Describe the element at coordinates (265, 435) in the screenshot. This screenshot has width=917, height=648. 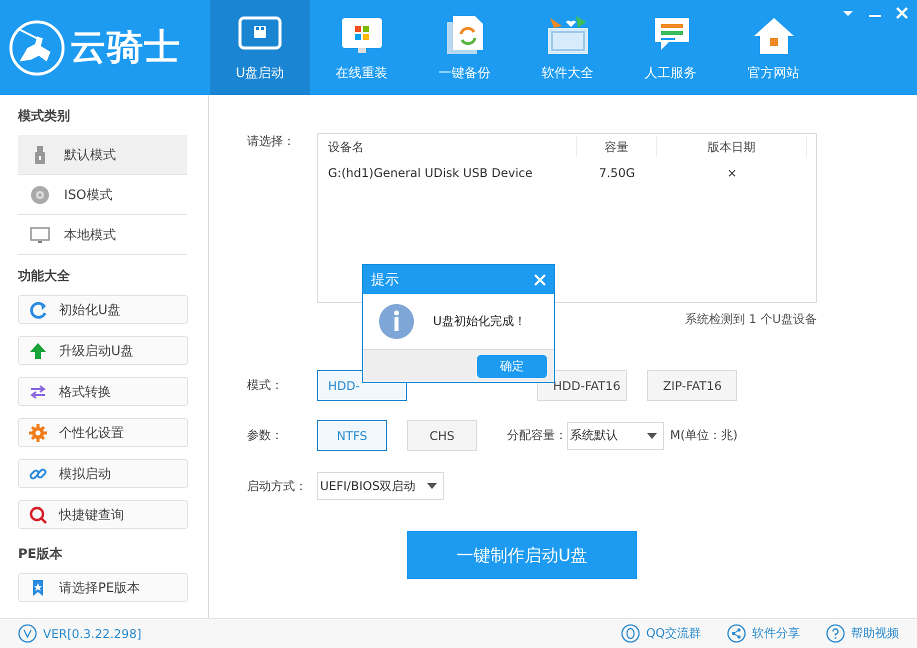
I see `field-label: 参数：` at that location.